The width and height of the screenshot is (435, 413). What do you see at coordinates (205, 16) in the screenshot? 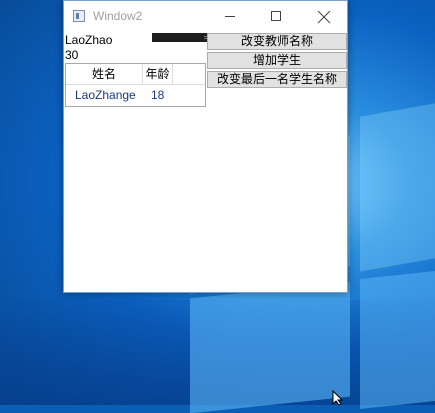
I see `title-bar: Window2` at bounding box center [205, 16].